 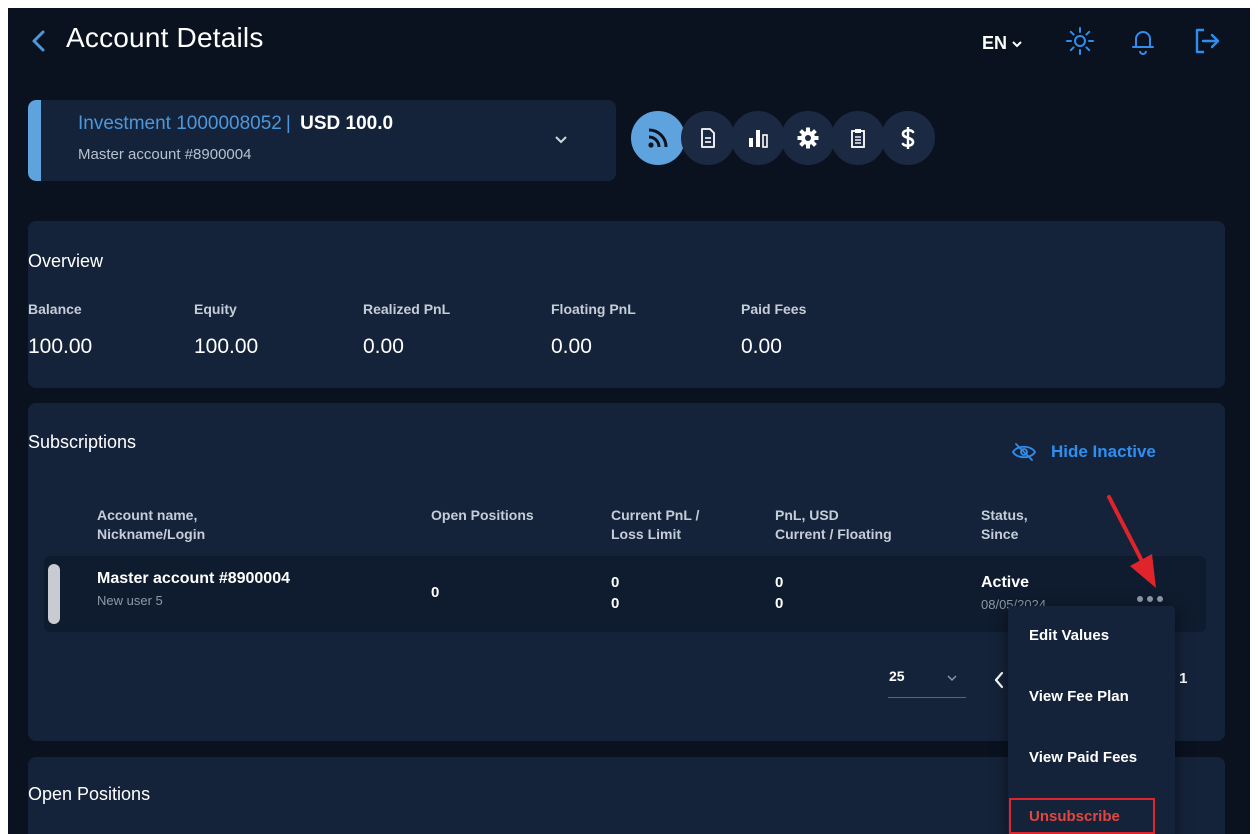 What do you see at coordinates (151, 525) in the screenshot?
I see `column-header-account: Account name, Nickname/Login` at bounding box center [151, 525].